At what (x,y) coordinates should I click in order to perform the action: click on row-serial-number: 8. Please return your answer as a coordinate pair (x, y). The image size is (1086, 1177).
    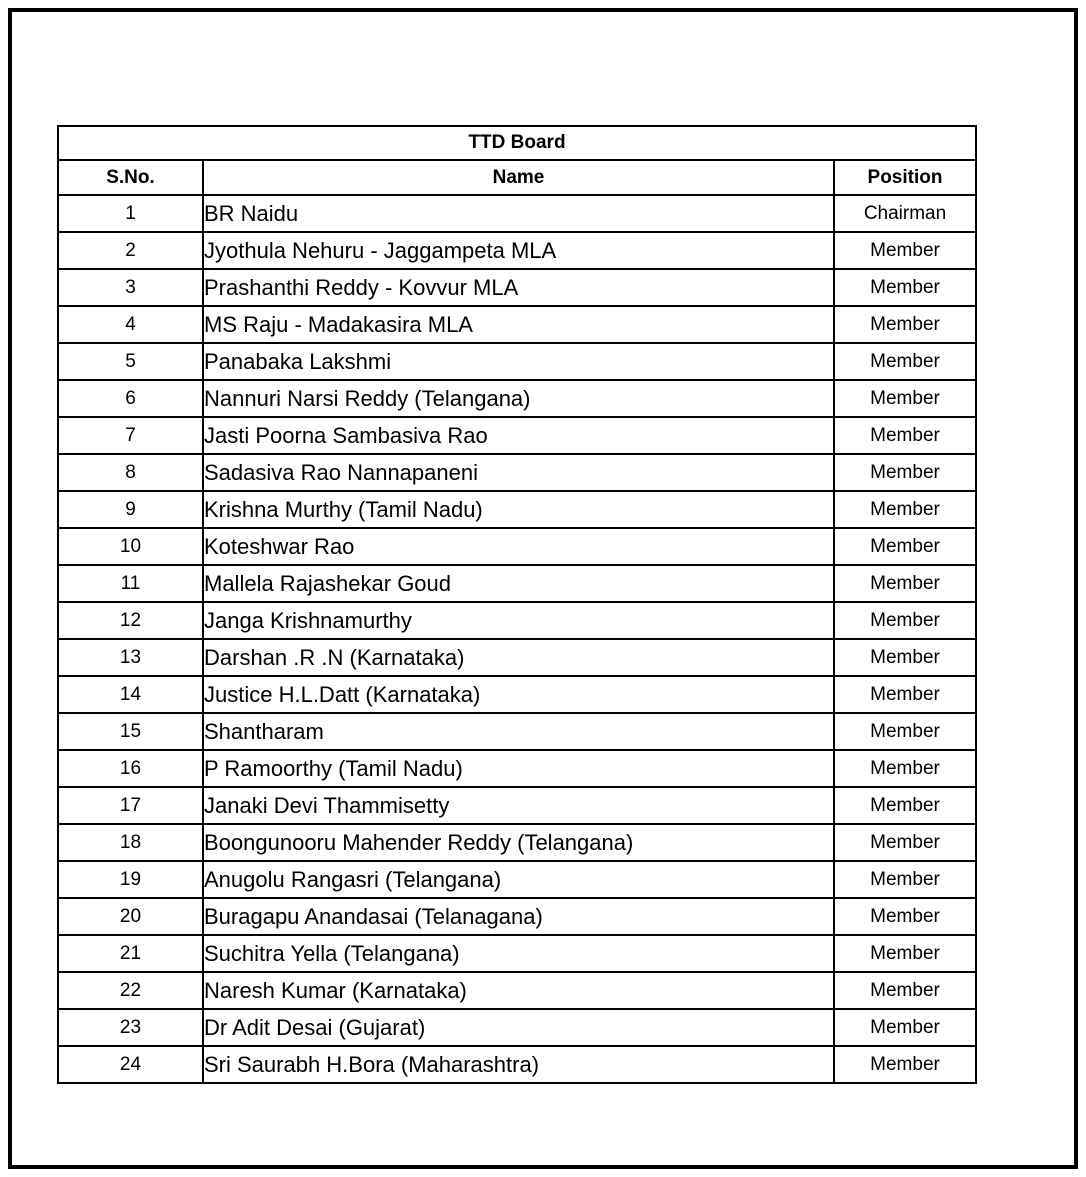
    Looking at the image, I should click on (130, 472).